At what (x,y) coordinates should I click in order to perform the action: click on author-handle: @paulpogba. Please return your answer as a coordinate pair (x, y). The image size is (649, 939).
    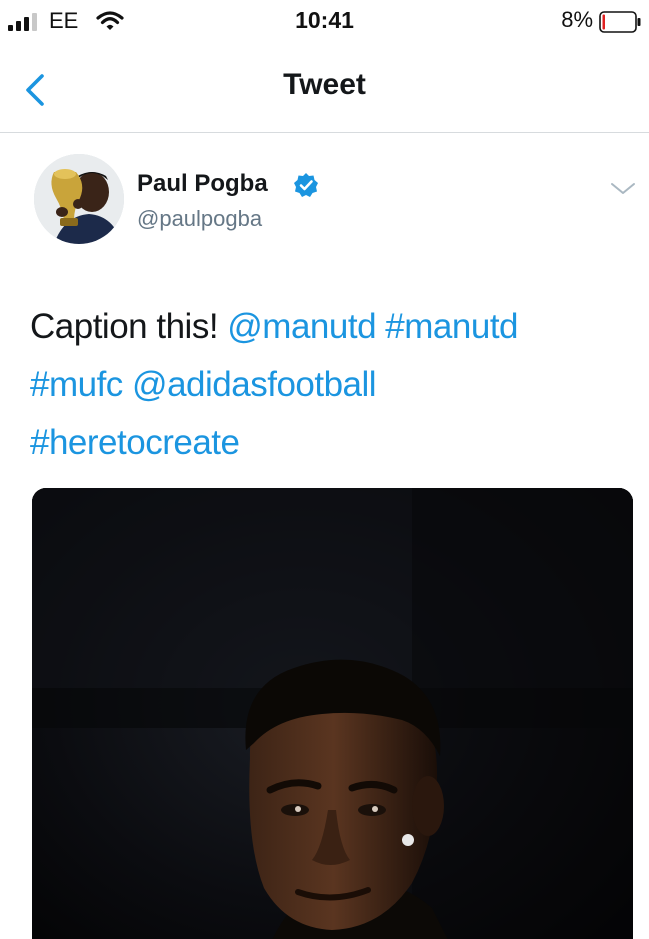
    Looking at the image, I should click on (199, 219).